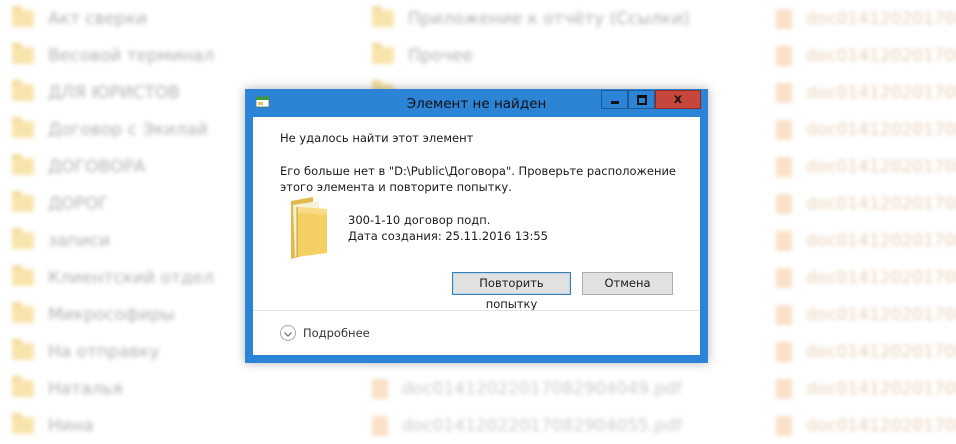 The image size is (956, 444). Describe the element at coordinates (336, 333) in the screenshot. I see `details-toggle: Подробнее` at that location.